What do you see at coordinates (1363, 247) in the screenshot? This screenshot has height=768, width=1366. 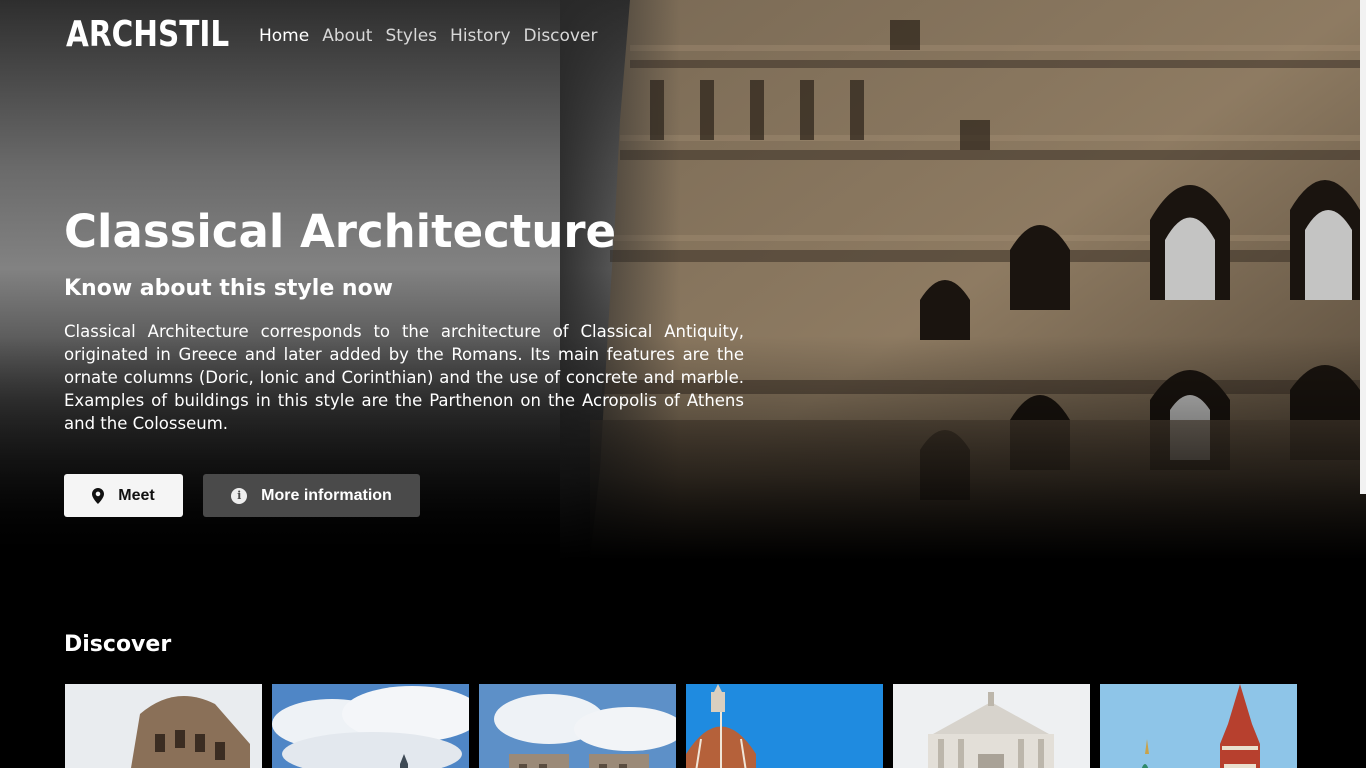 I see `scrollbar-track` at bounding box center [1363, 247].